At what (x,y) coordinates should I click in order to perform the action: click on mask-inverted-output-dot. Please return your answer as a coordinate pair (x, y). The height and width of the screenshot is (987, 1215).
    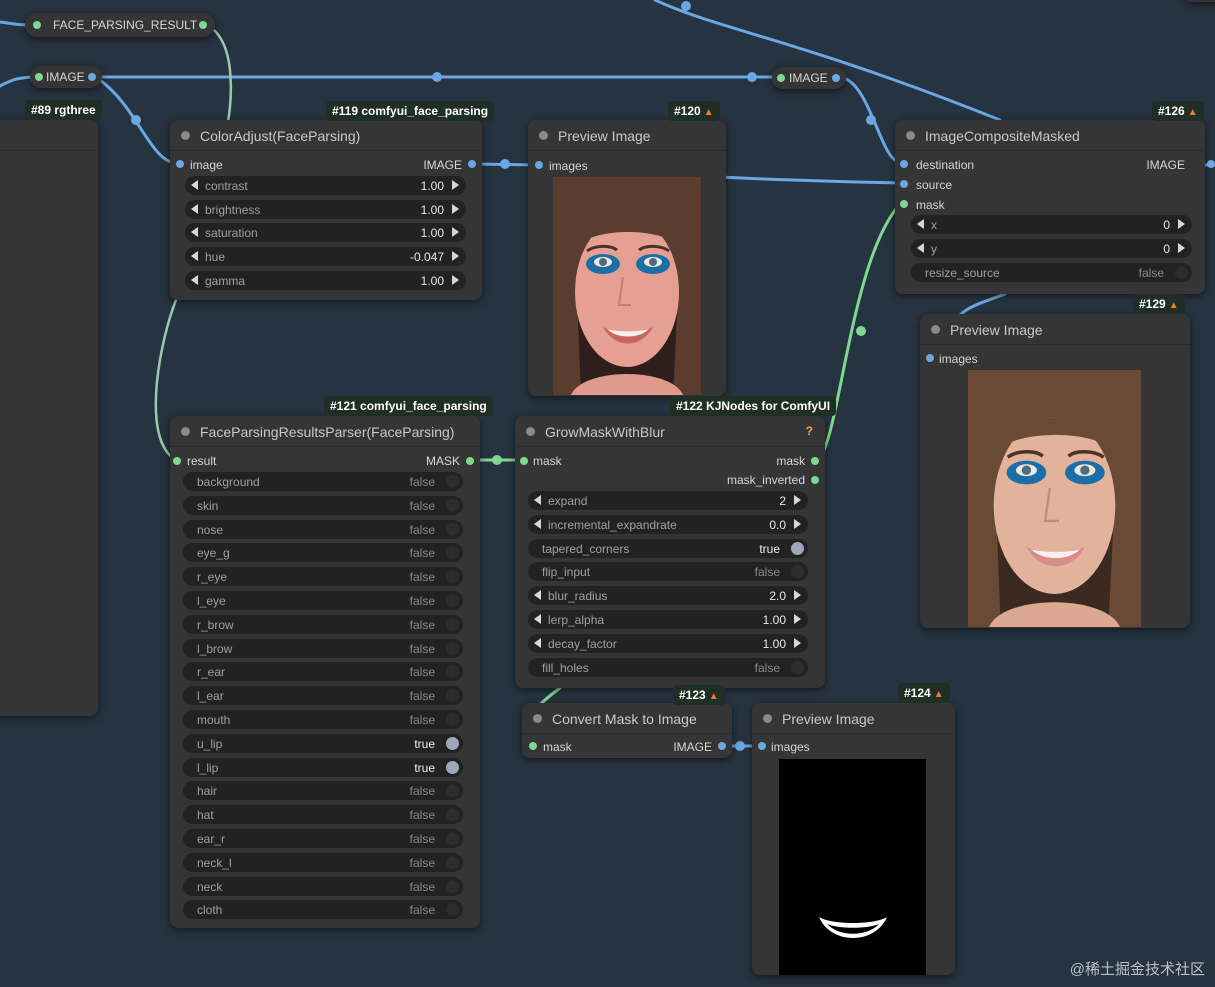
    Looking at the image, I should click on (815, 480).